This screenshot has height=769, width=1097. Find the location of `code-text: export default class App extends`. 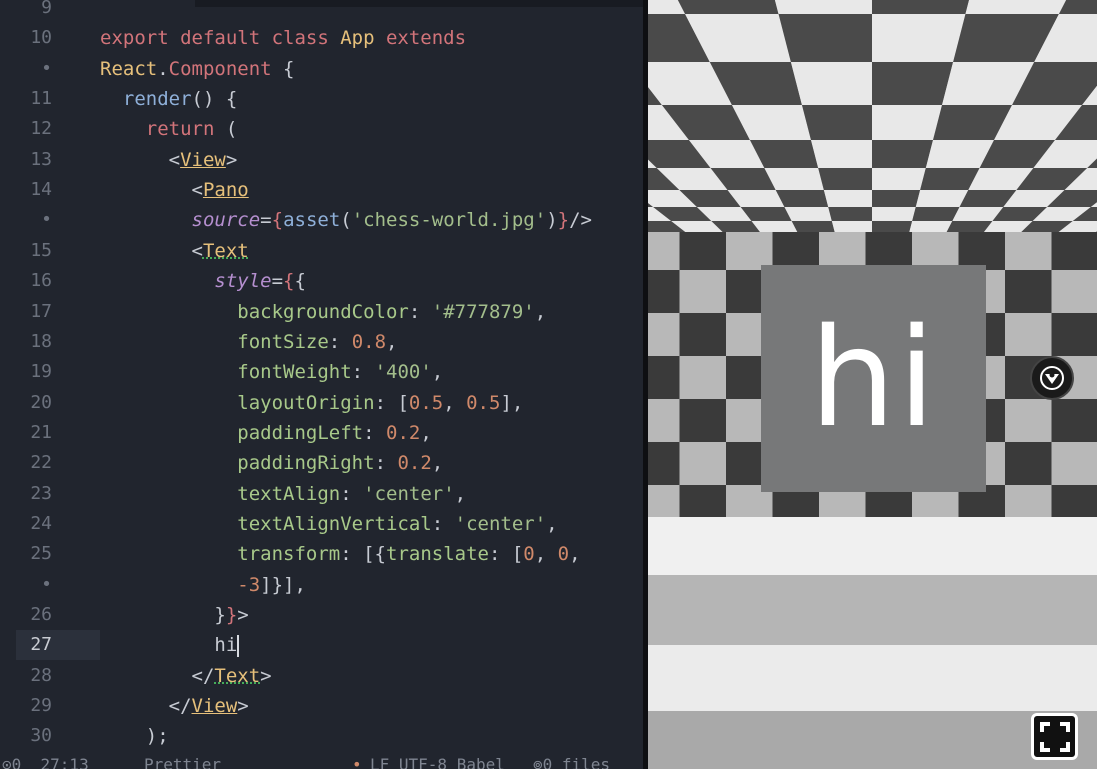

code-text: export default class App extends is located at coordinates (283, 38).